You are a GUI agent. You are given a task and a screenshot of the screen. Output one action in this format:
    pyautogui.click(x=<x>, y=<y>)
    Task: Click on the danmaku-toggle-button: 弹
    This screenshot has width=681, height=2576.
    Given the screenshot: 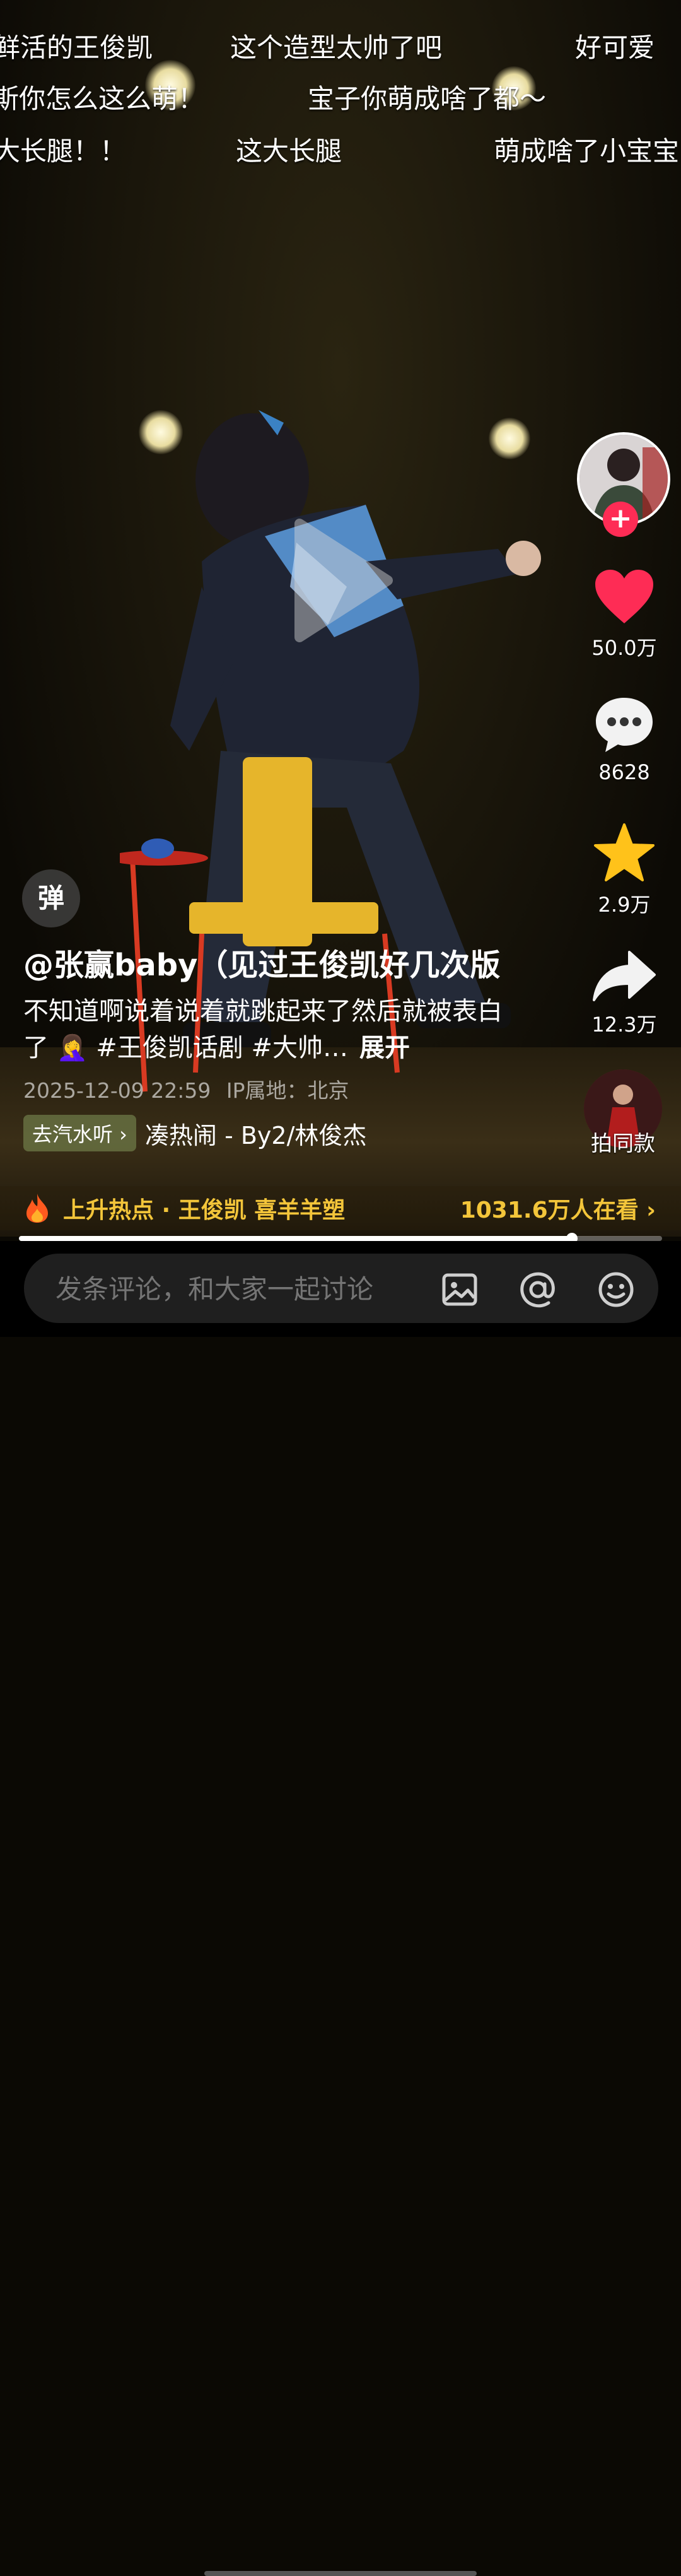 What is the action you would take?
    pyautogui.click(x=51, y=898)
    